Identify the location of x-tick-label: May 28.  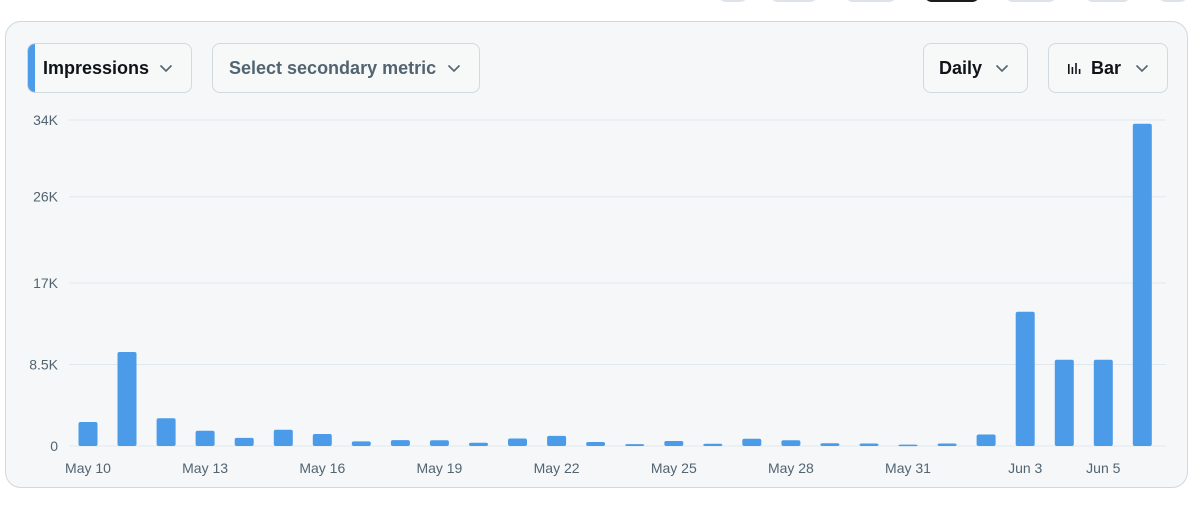
(791, 468).